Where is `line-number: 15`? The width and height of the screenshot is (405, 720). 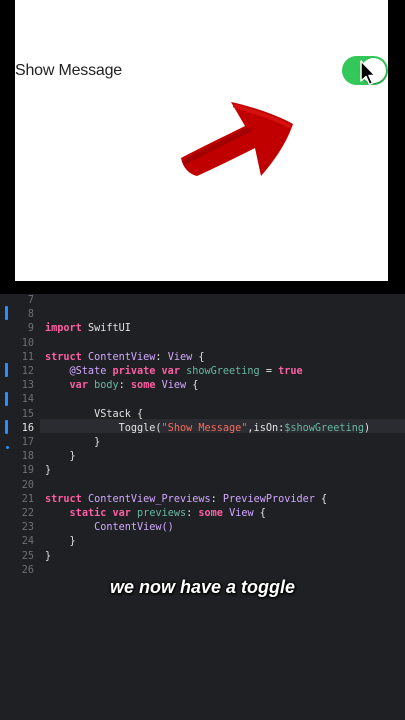
line-number: 15 is located at coordinates (27, 414).